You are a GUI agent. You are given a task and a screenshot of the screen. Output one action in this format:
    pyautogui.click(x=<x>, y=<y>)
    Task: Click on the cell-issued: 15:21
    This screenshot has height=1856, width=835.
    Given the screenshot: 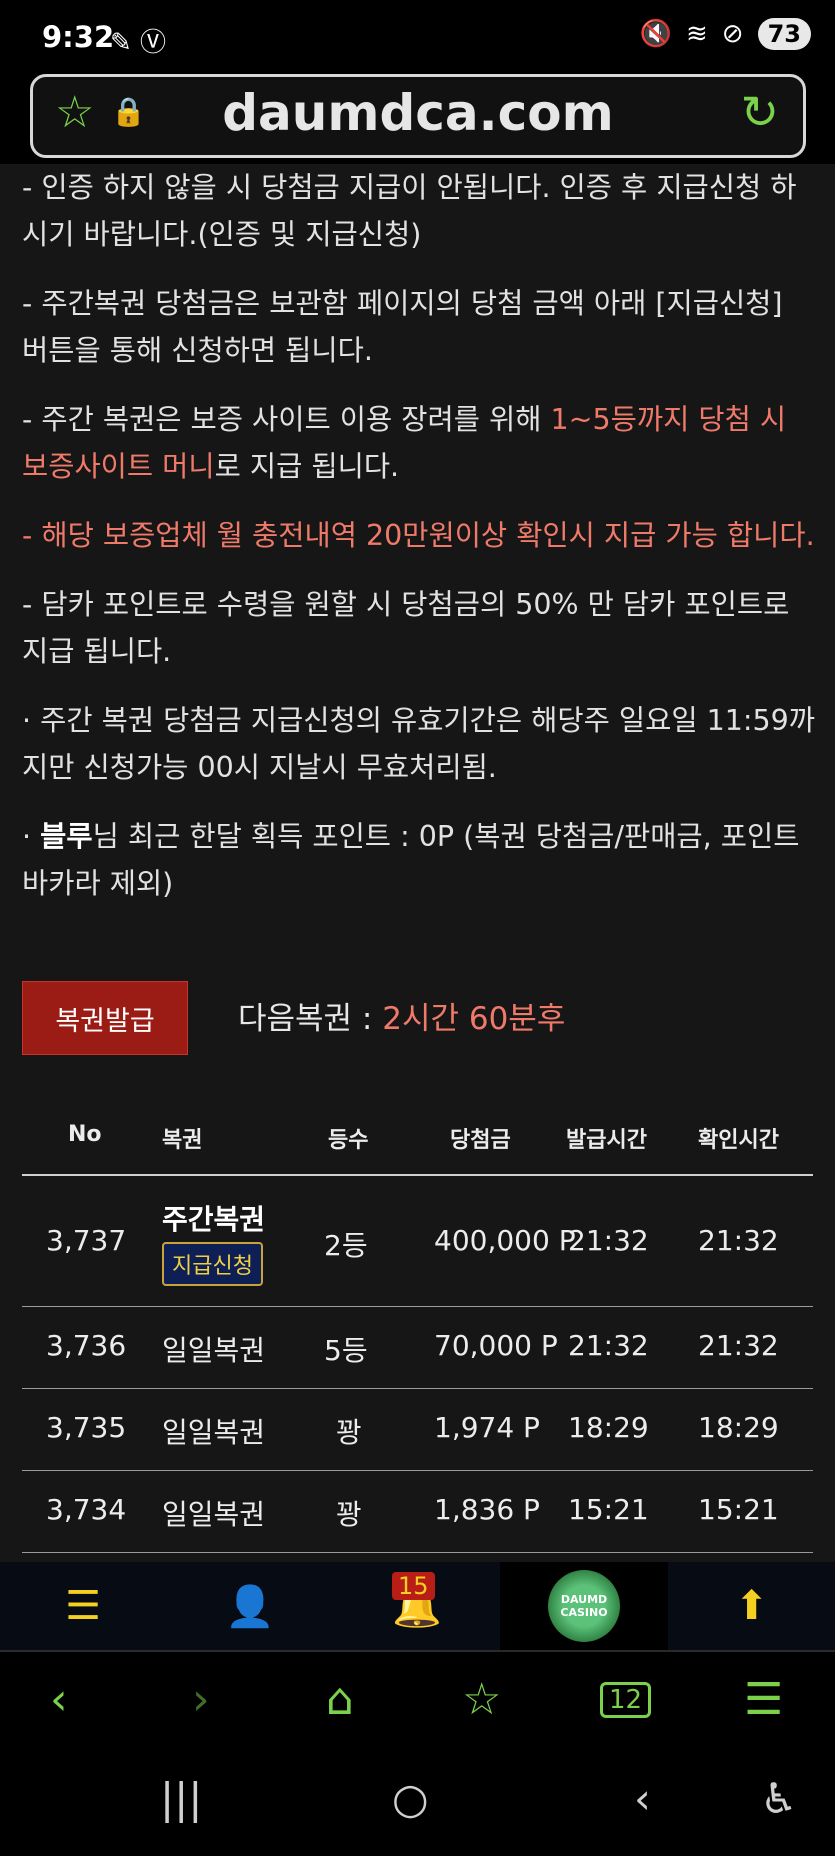 What is the action you would take?
    pyautogui.click(x=608, y=1509)
    